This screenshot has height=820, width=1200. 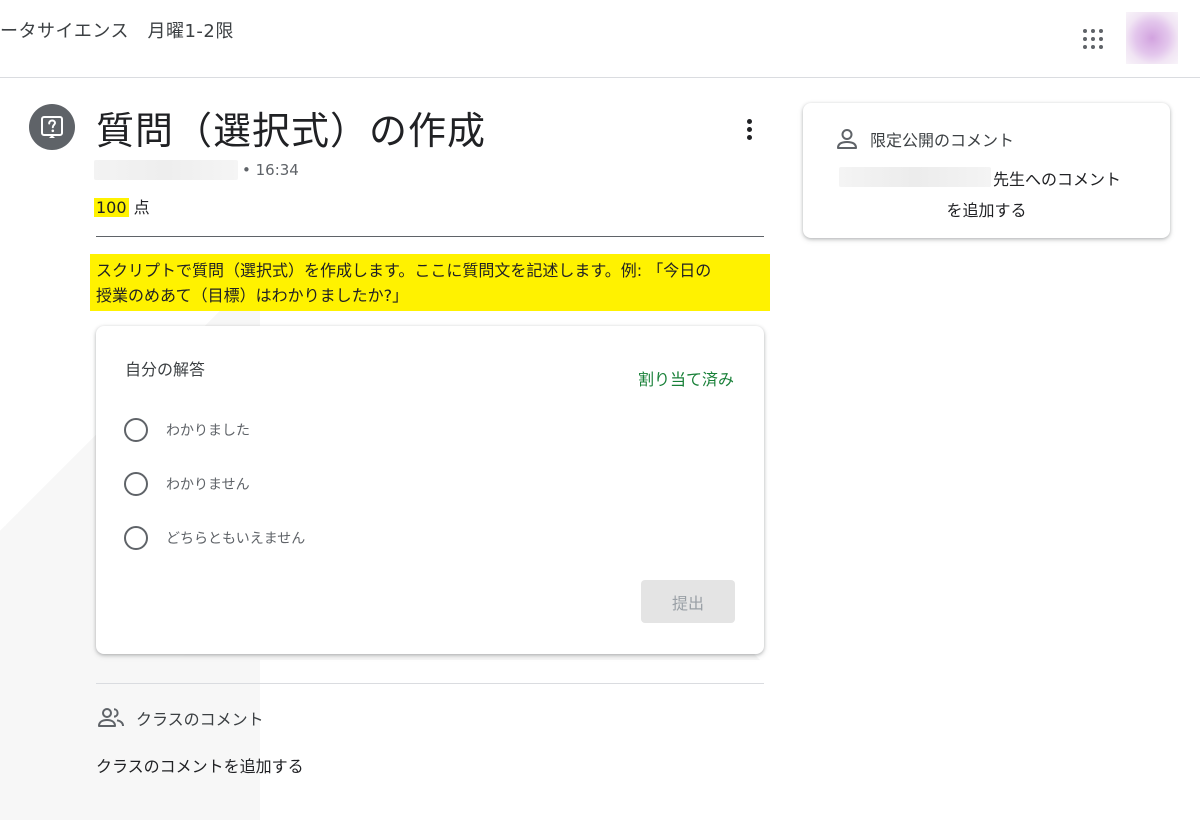 What do you see at coordinates (200, 765) in the screenshot?
I see `add-class-comment-link: クラスのコメントを追加する` at bounding box center [200, 765].